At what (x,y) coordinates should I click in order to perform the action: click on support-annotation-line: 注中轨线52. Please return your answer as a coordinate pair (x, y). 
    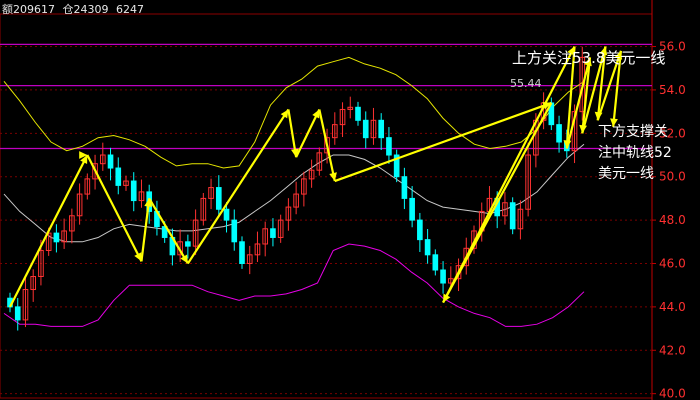
    Looking at the image, I should click on (635, 153).